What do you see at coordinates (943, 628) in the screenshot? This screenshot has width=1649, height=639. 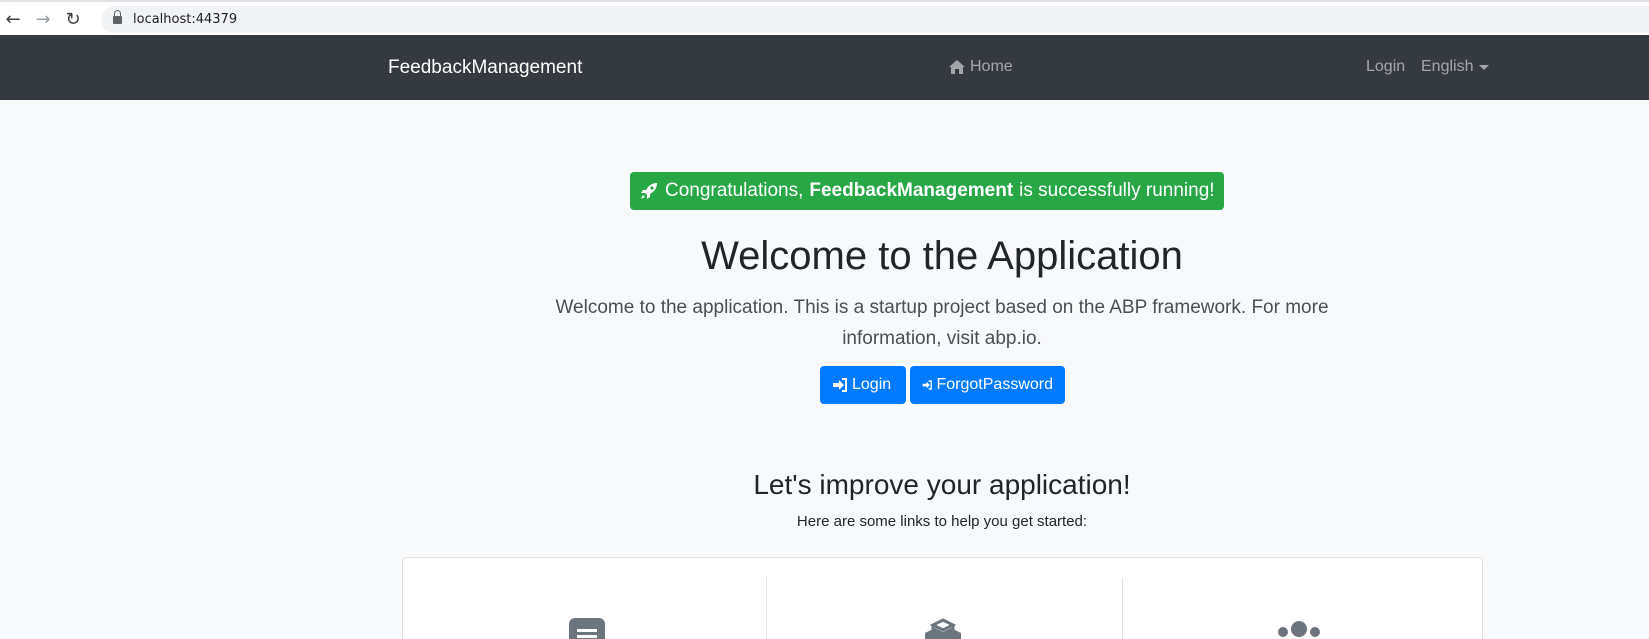 I see `cube-icon` at bounding box center [943, 628].